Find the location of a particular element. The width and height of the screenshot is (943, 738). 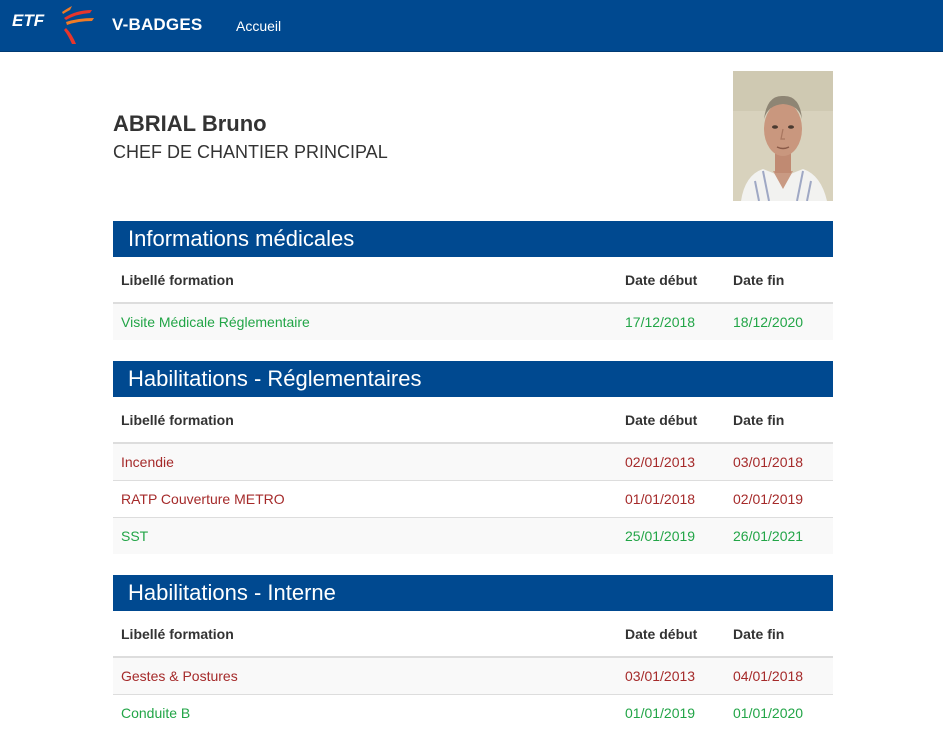

training-label: Visite Médicale Réglementaire is located at coordinates (365, 321).